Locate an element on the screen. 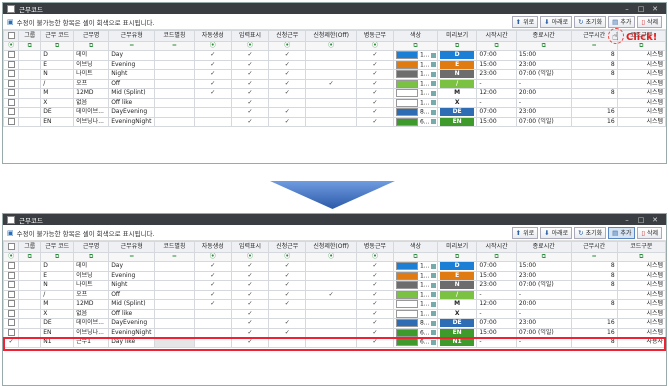  new-table-row: ✓N1근무1Day like✓✓ 6... ↻N1--8사용자 is located at coordinates (334, 342).